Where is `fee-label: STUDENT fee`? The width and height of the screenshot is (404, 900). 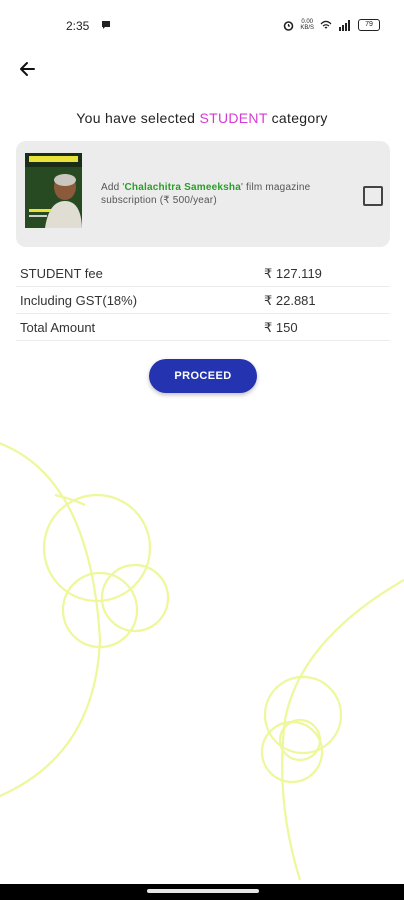
fee-label: STUDENT fee is located at coordinates (61, 273).